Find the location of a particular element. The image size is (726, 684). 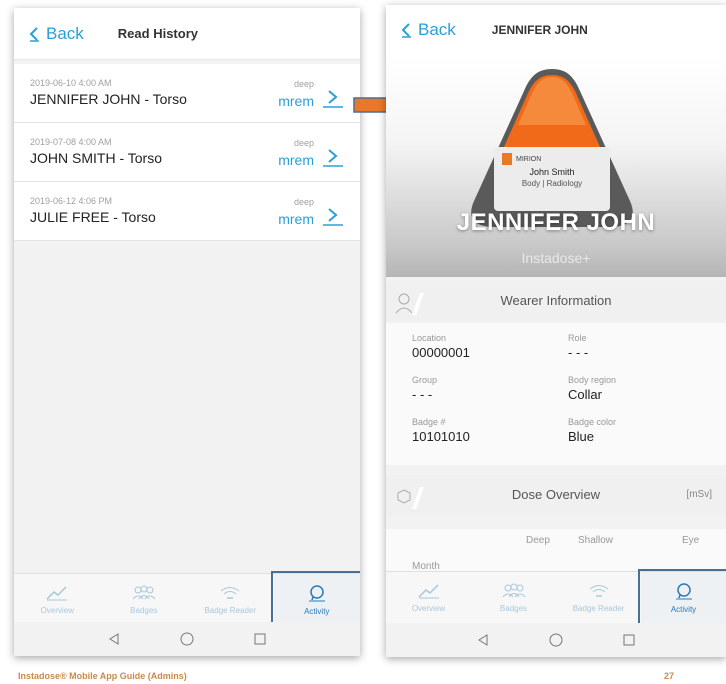

group-field: Group - - - is located at coordinates (424, 388).